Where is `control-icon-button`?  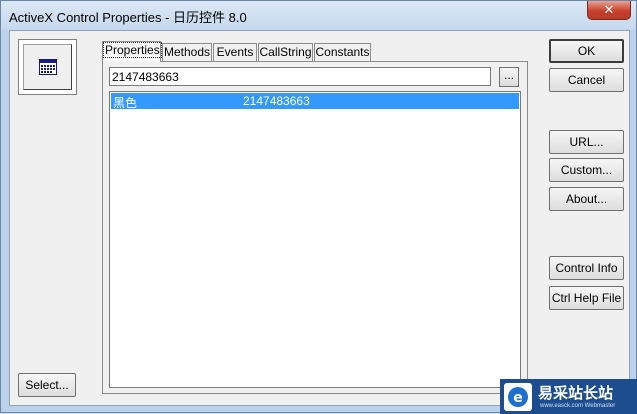
control-icon-button is located at coordinates (47, 67).